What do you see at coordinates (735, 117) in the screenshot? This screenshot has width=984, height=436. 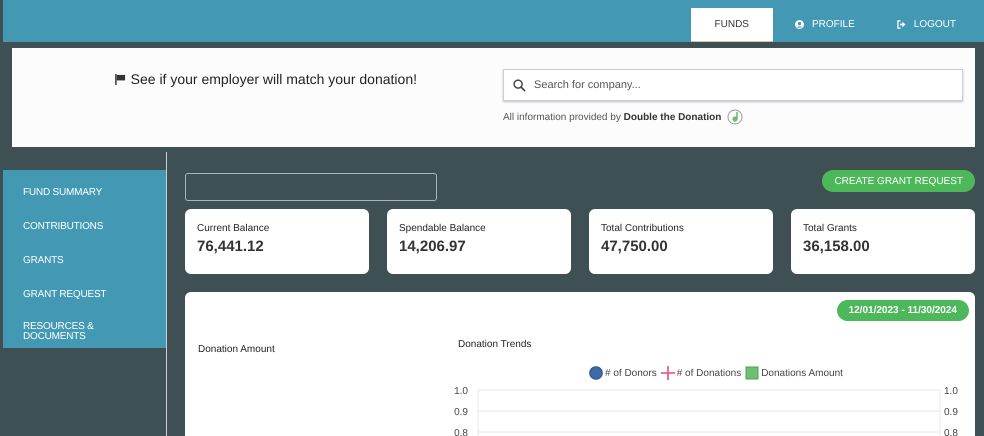 I see `logo-icon` at bounding box center [735, 117].